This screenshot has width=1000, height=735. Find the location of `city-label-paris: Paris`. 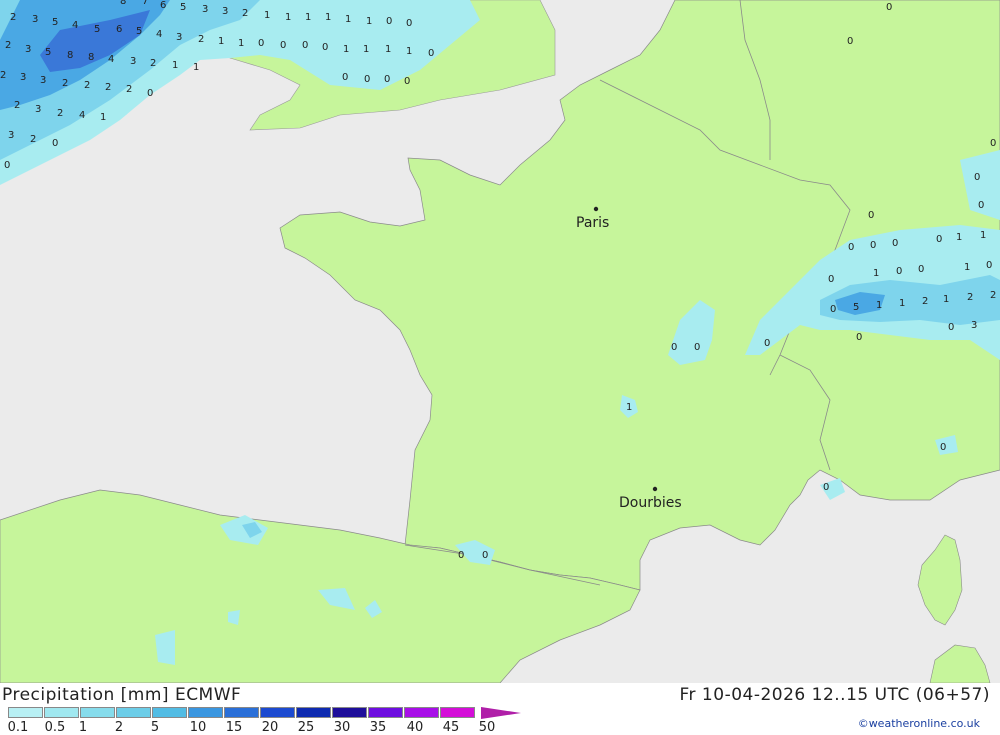

city-label-paris: Paris is located at coordinates (592, 223).